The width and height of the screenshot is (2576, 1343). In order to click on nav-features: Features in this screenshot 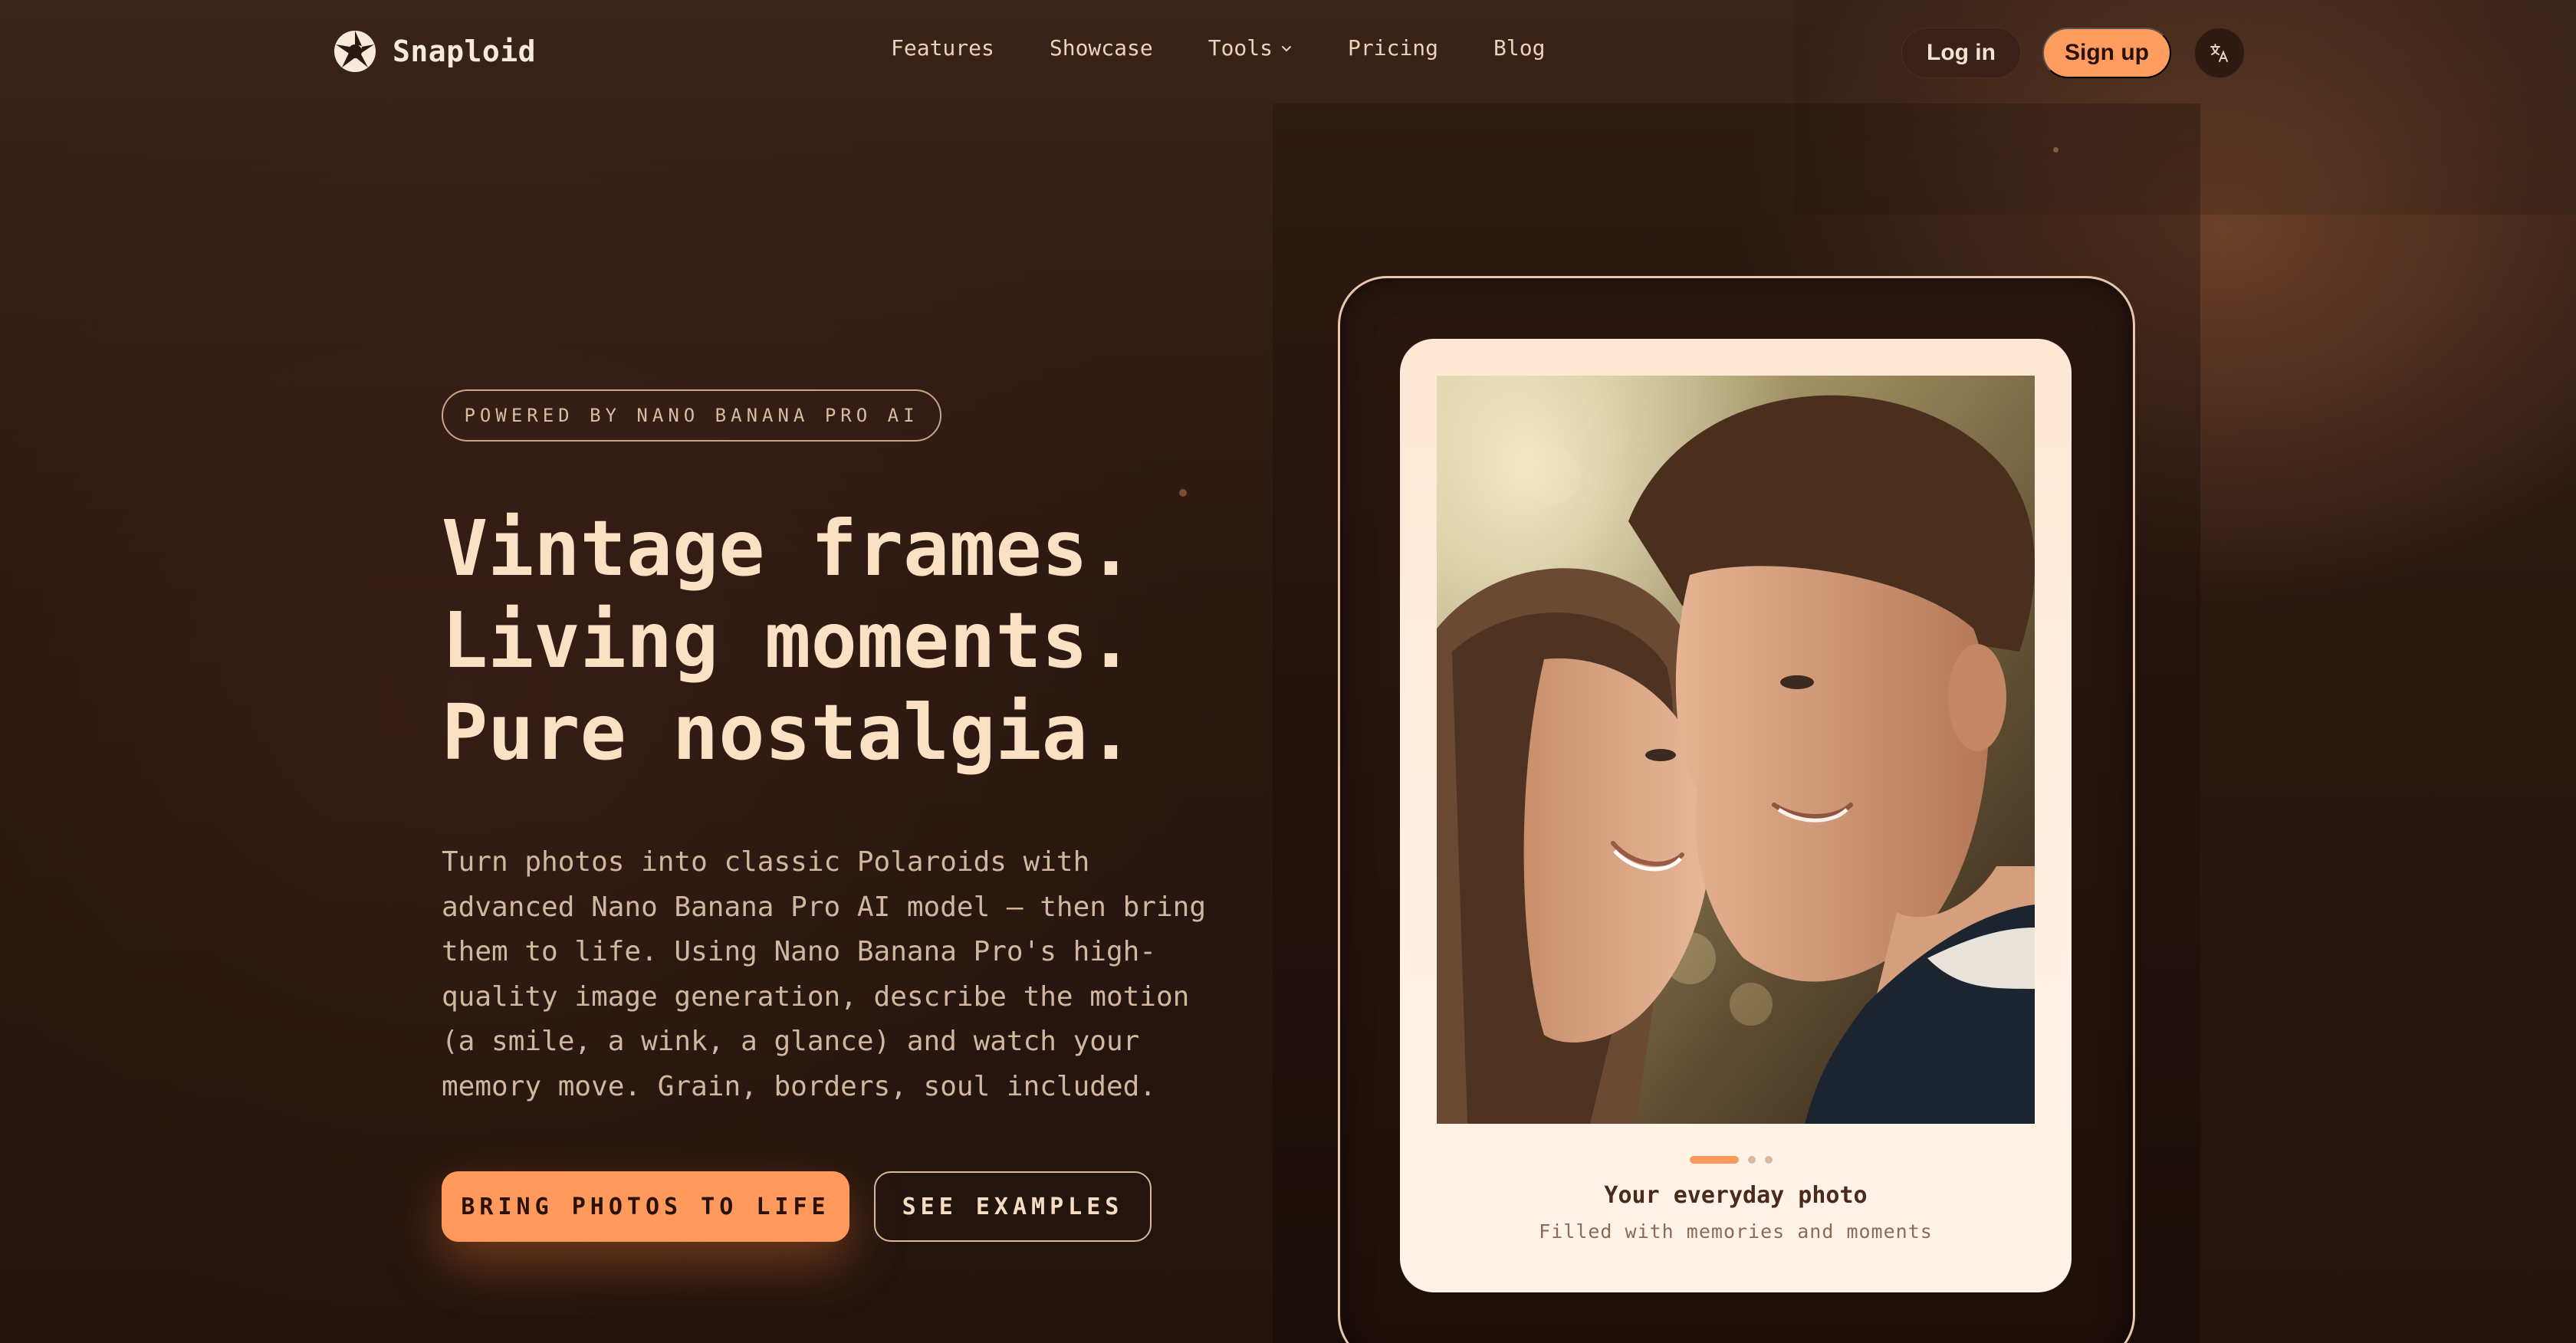, I will do `click(942, 48)`.